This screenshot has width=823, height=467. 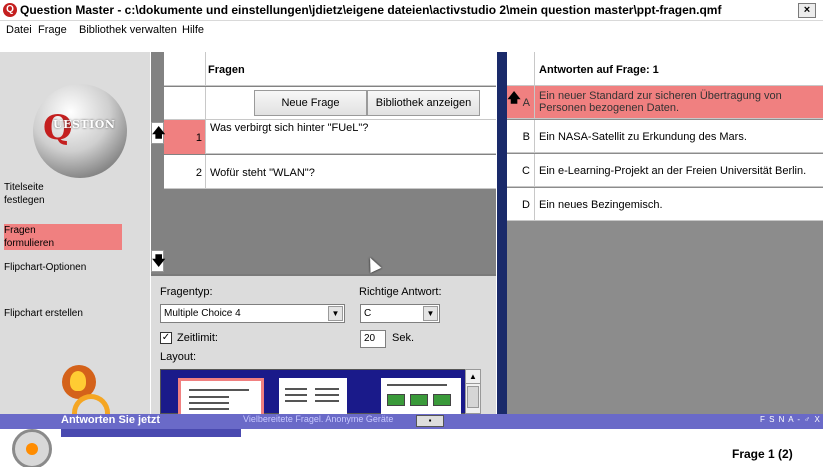 I want to click on app-icon: Q, so click(x=10, y=10).